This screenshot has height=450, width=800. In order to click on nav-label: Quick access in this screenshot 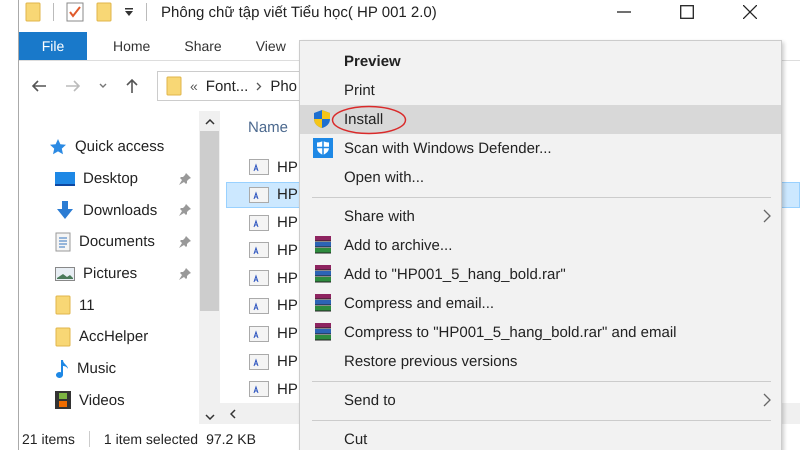, I will do `click(119, 147)`.